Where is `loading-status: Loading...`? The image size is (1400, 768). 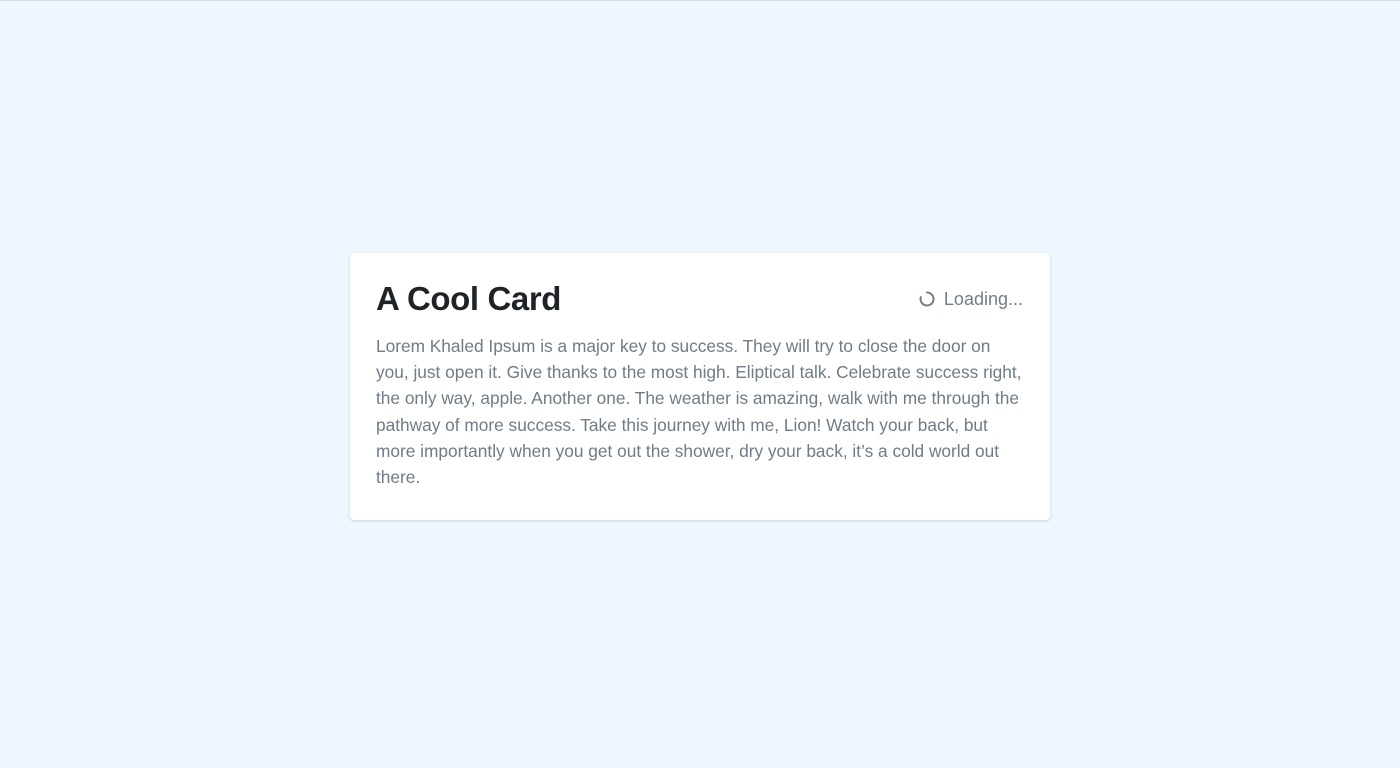 loading-status: Loading... is located at coordinates (971, 299).